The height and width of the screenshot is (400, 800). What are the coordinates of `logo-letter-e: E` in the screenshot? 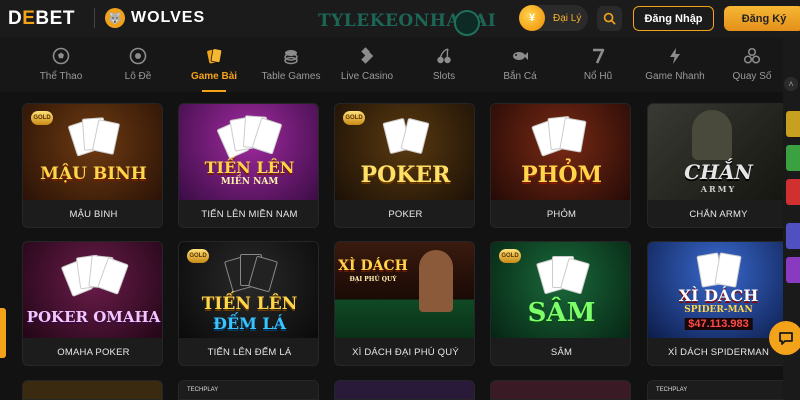 It's located at (29, 18).